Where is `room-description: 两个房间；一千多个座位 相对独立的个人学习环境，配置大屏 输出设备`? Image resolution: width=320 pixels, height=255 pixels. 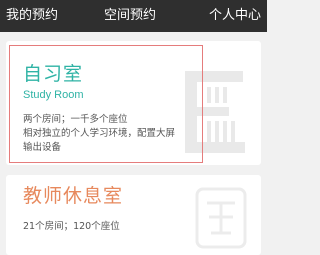 room-description: 两个房间；一千多个座位 相对独立的个人学习环境，配置大屏 输出设备 is located at coordinates (99, 134).